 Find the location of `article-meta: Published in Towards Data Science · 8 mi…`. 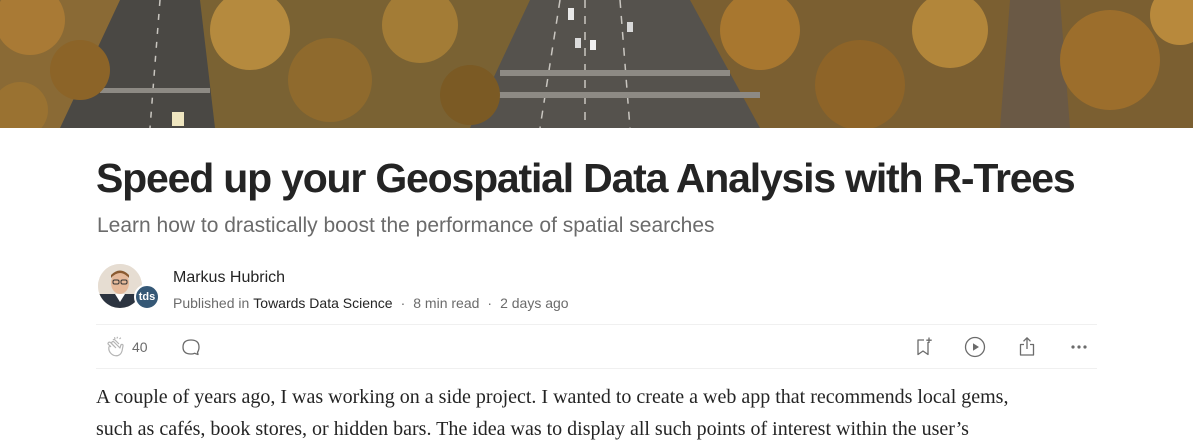

article-meta: Published in Towards Data Science · 8 mi… is located at coordinates (371, 303).